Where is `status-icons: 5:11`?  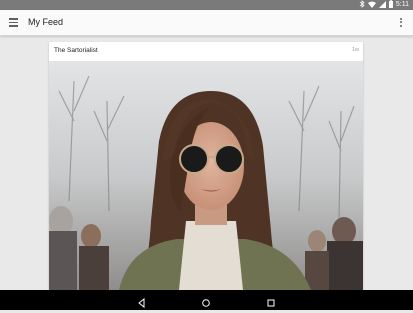
status-icons: 5:11 is located at coordinates (384, 5).